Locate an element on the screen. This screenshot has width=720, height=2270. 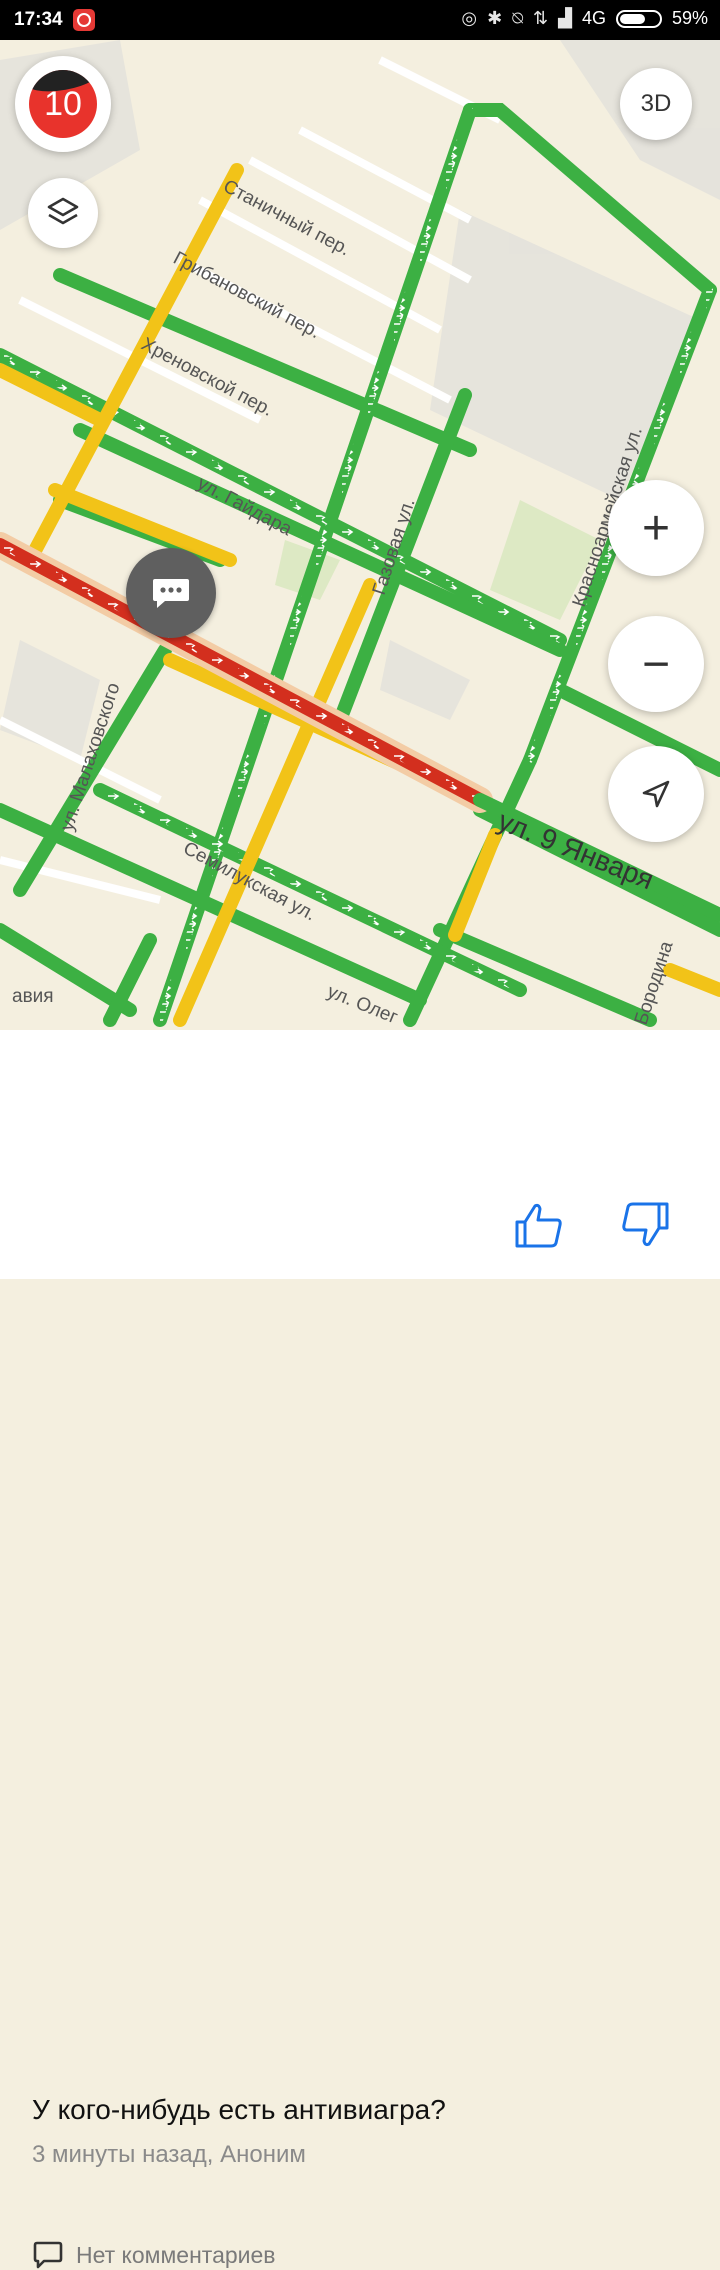
mute-icon: ⍉ is located at coordinates (518, 18).